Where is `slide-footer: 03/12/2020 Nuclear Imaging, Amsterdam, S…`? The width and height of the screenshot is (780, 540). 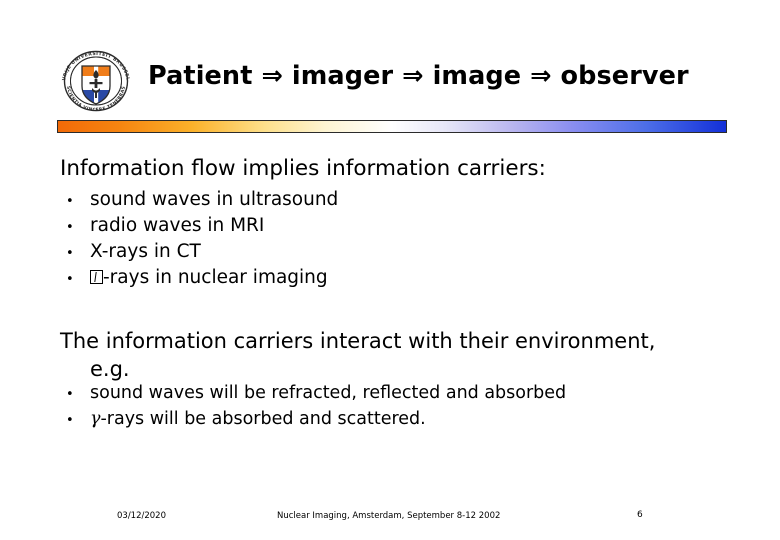
slide-footer: 03/12/2020 Nuclear Imaging, Amsterdam, S… is located at coordinates (390, 518).